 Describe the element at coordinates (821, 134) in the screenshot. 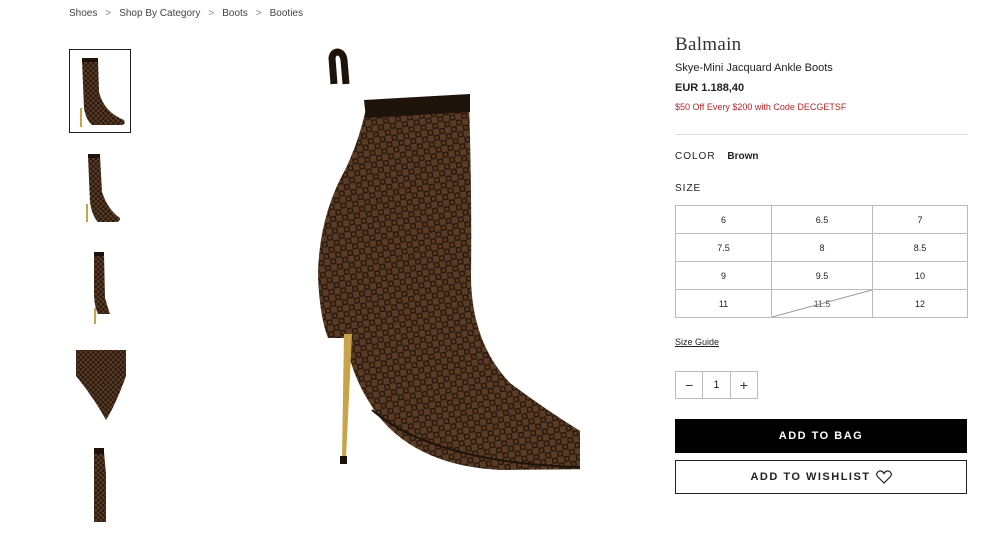

I see `divider` at that location.